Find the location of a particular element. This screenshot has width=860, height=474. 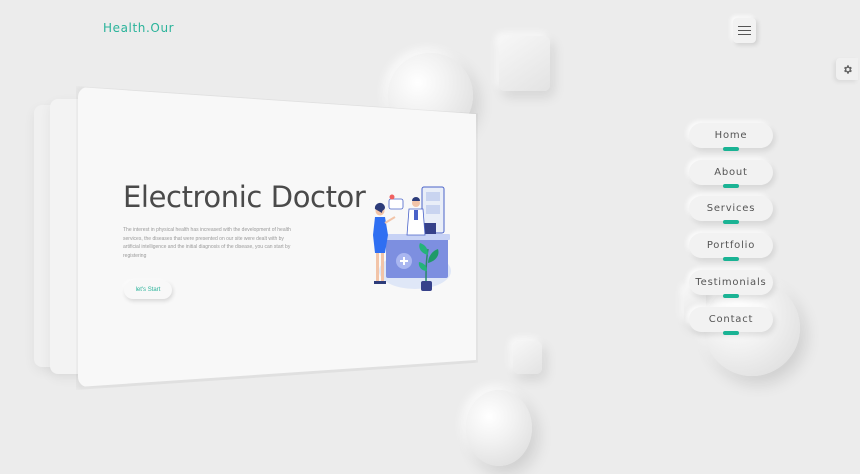

nav-item-about: About is located at coordinates (731, 174).